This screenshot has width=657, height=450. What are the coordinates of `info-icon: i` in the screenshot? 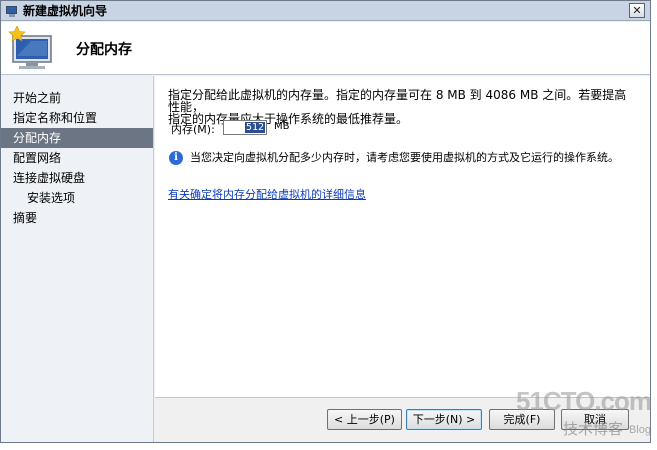 It's located at (176, 158).